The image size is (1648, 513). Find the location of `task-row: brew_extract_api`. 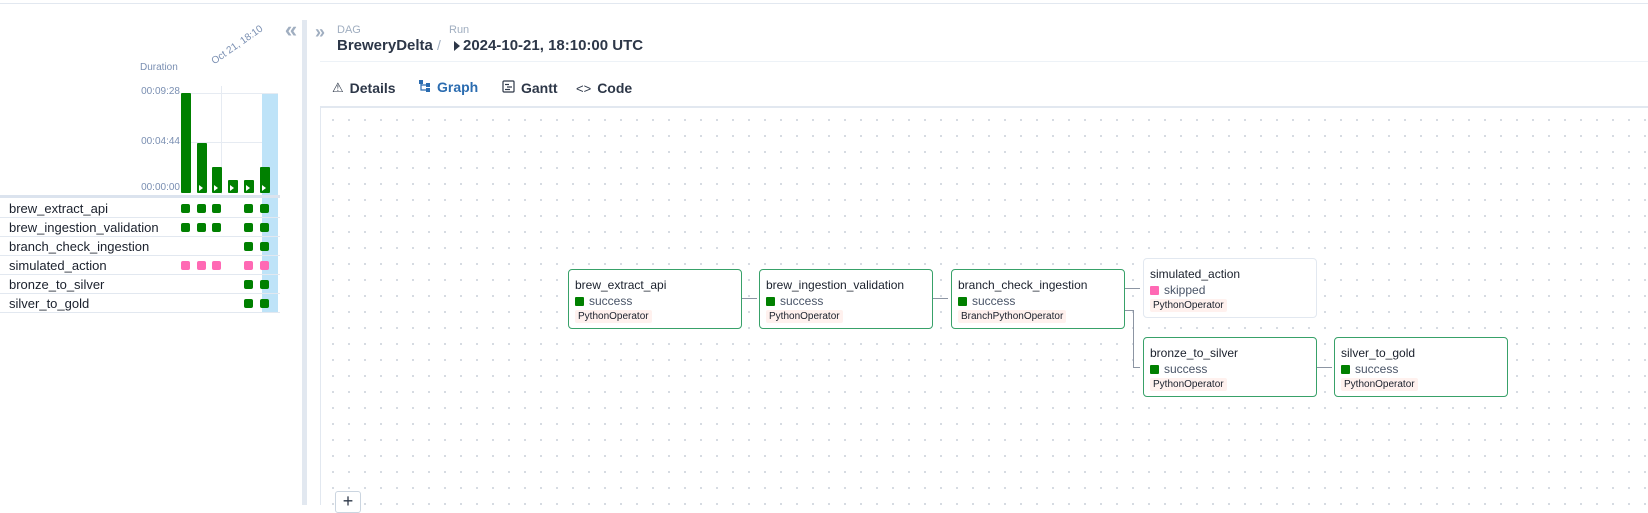

task-row: brew_extract_api is located at coordinates (140, 208).